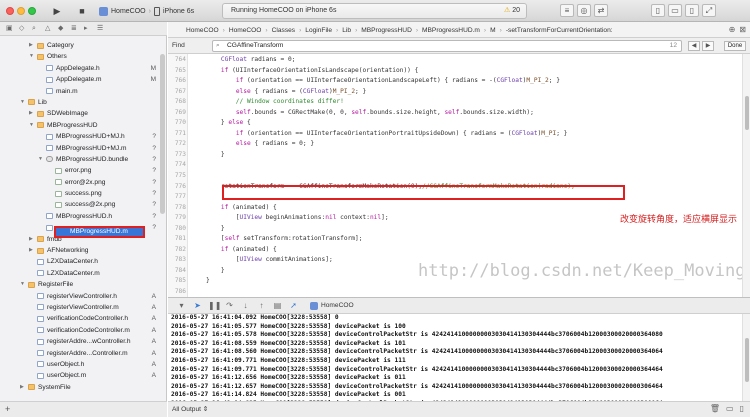 The image size is (750, 417). What do you see at coordinates (80, 284) in the screenshot?
I see `navigator-group: ▼ RegisterFile` at bounding box center [80, 284].